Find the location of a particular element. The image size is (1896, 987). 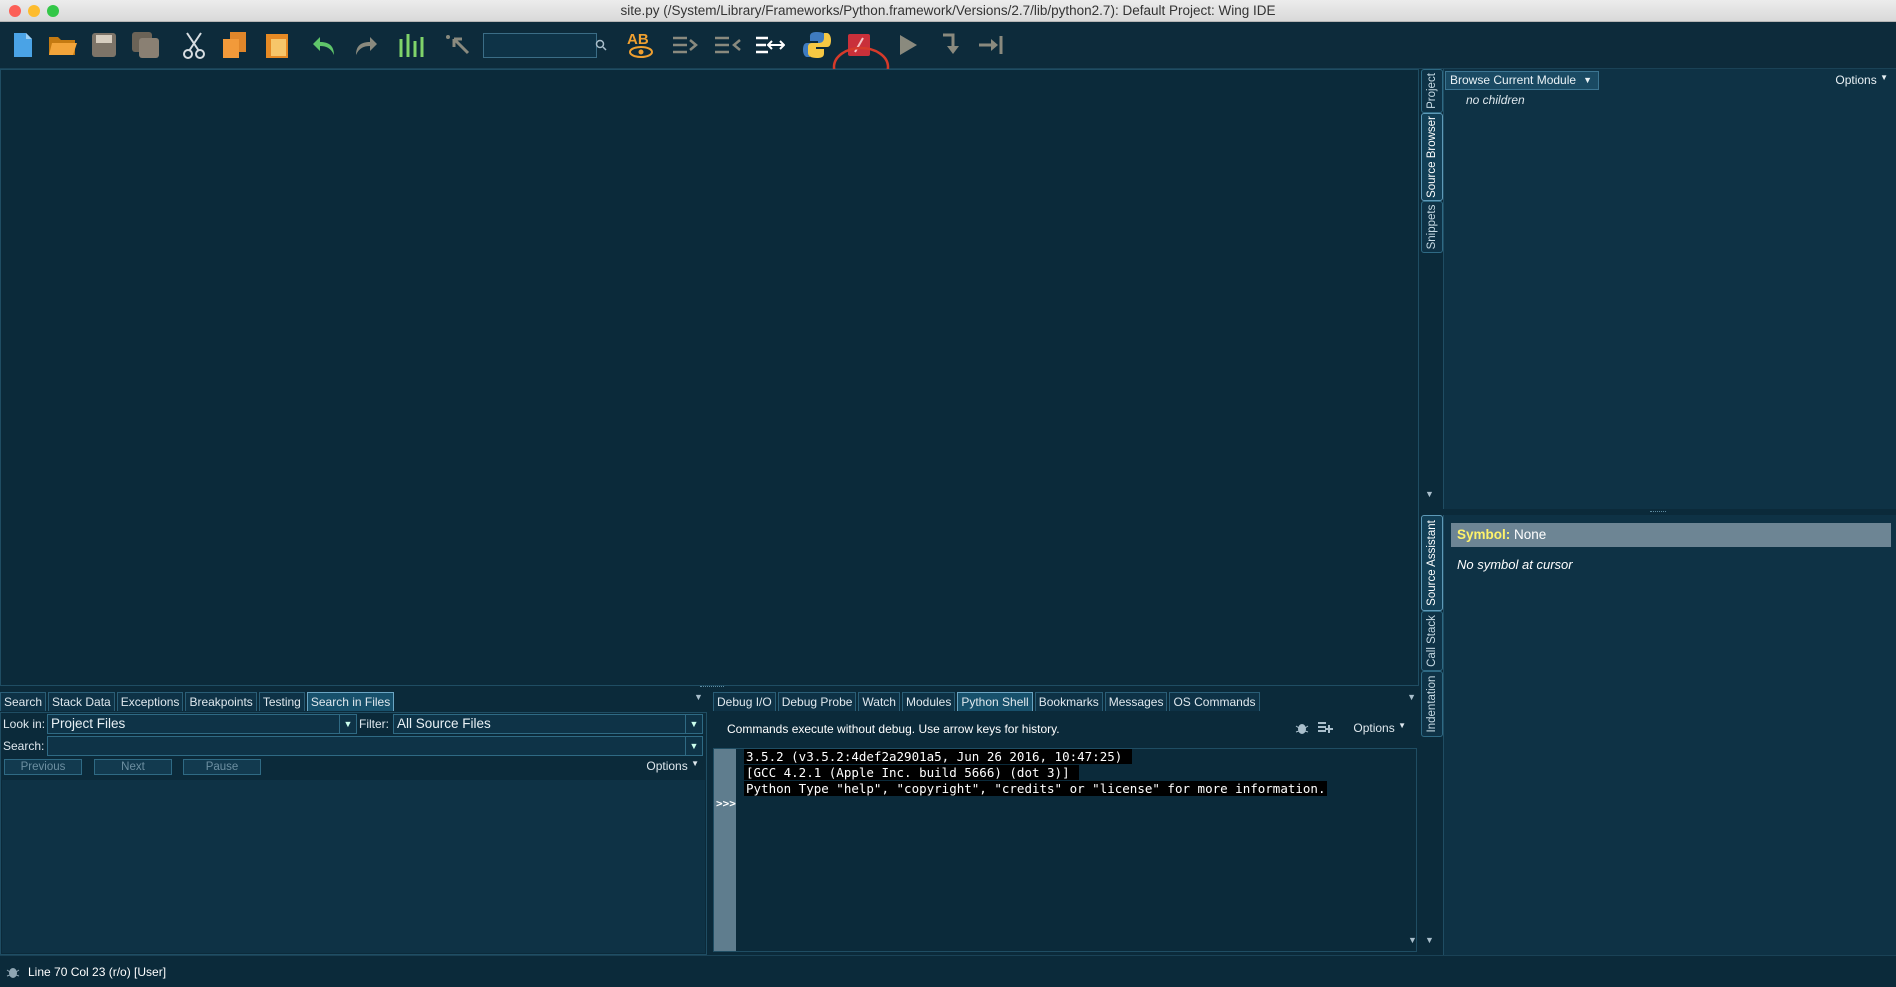

symbol-header: Symbol: None is located at coordinates (1671, 535).